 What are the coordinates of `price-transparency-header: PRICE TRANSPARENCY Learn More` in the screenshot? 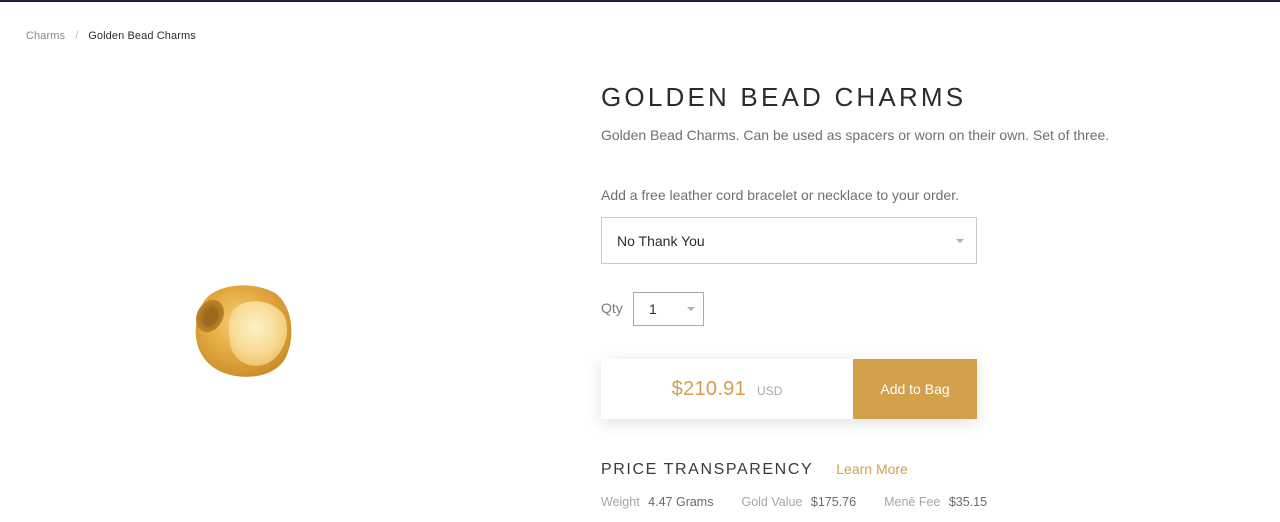 It's located at (754, 470).